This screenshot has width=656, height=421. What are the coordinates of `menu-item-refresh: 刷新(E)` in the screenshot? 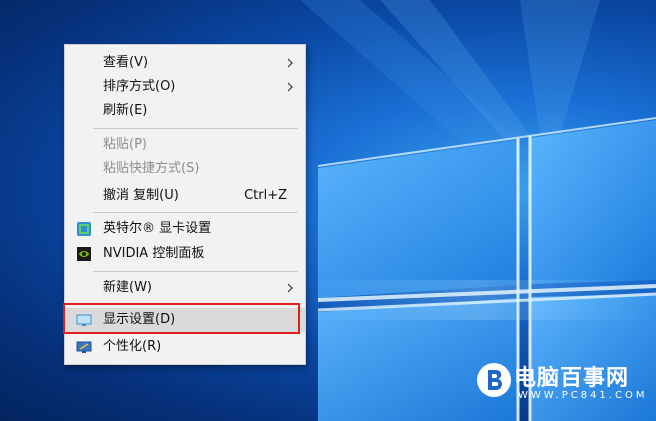 It's located at (185, 111).